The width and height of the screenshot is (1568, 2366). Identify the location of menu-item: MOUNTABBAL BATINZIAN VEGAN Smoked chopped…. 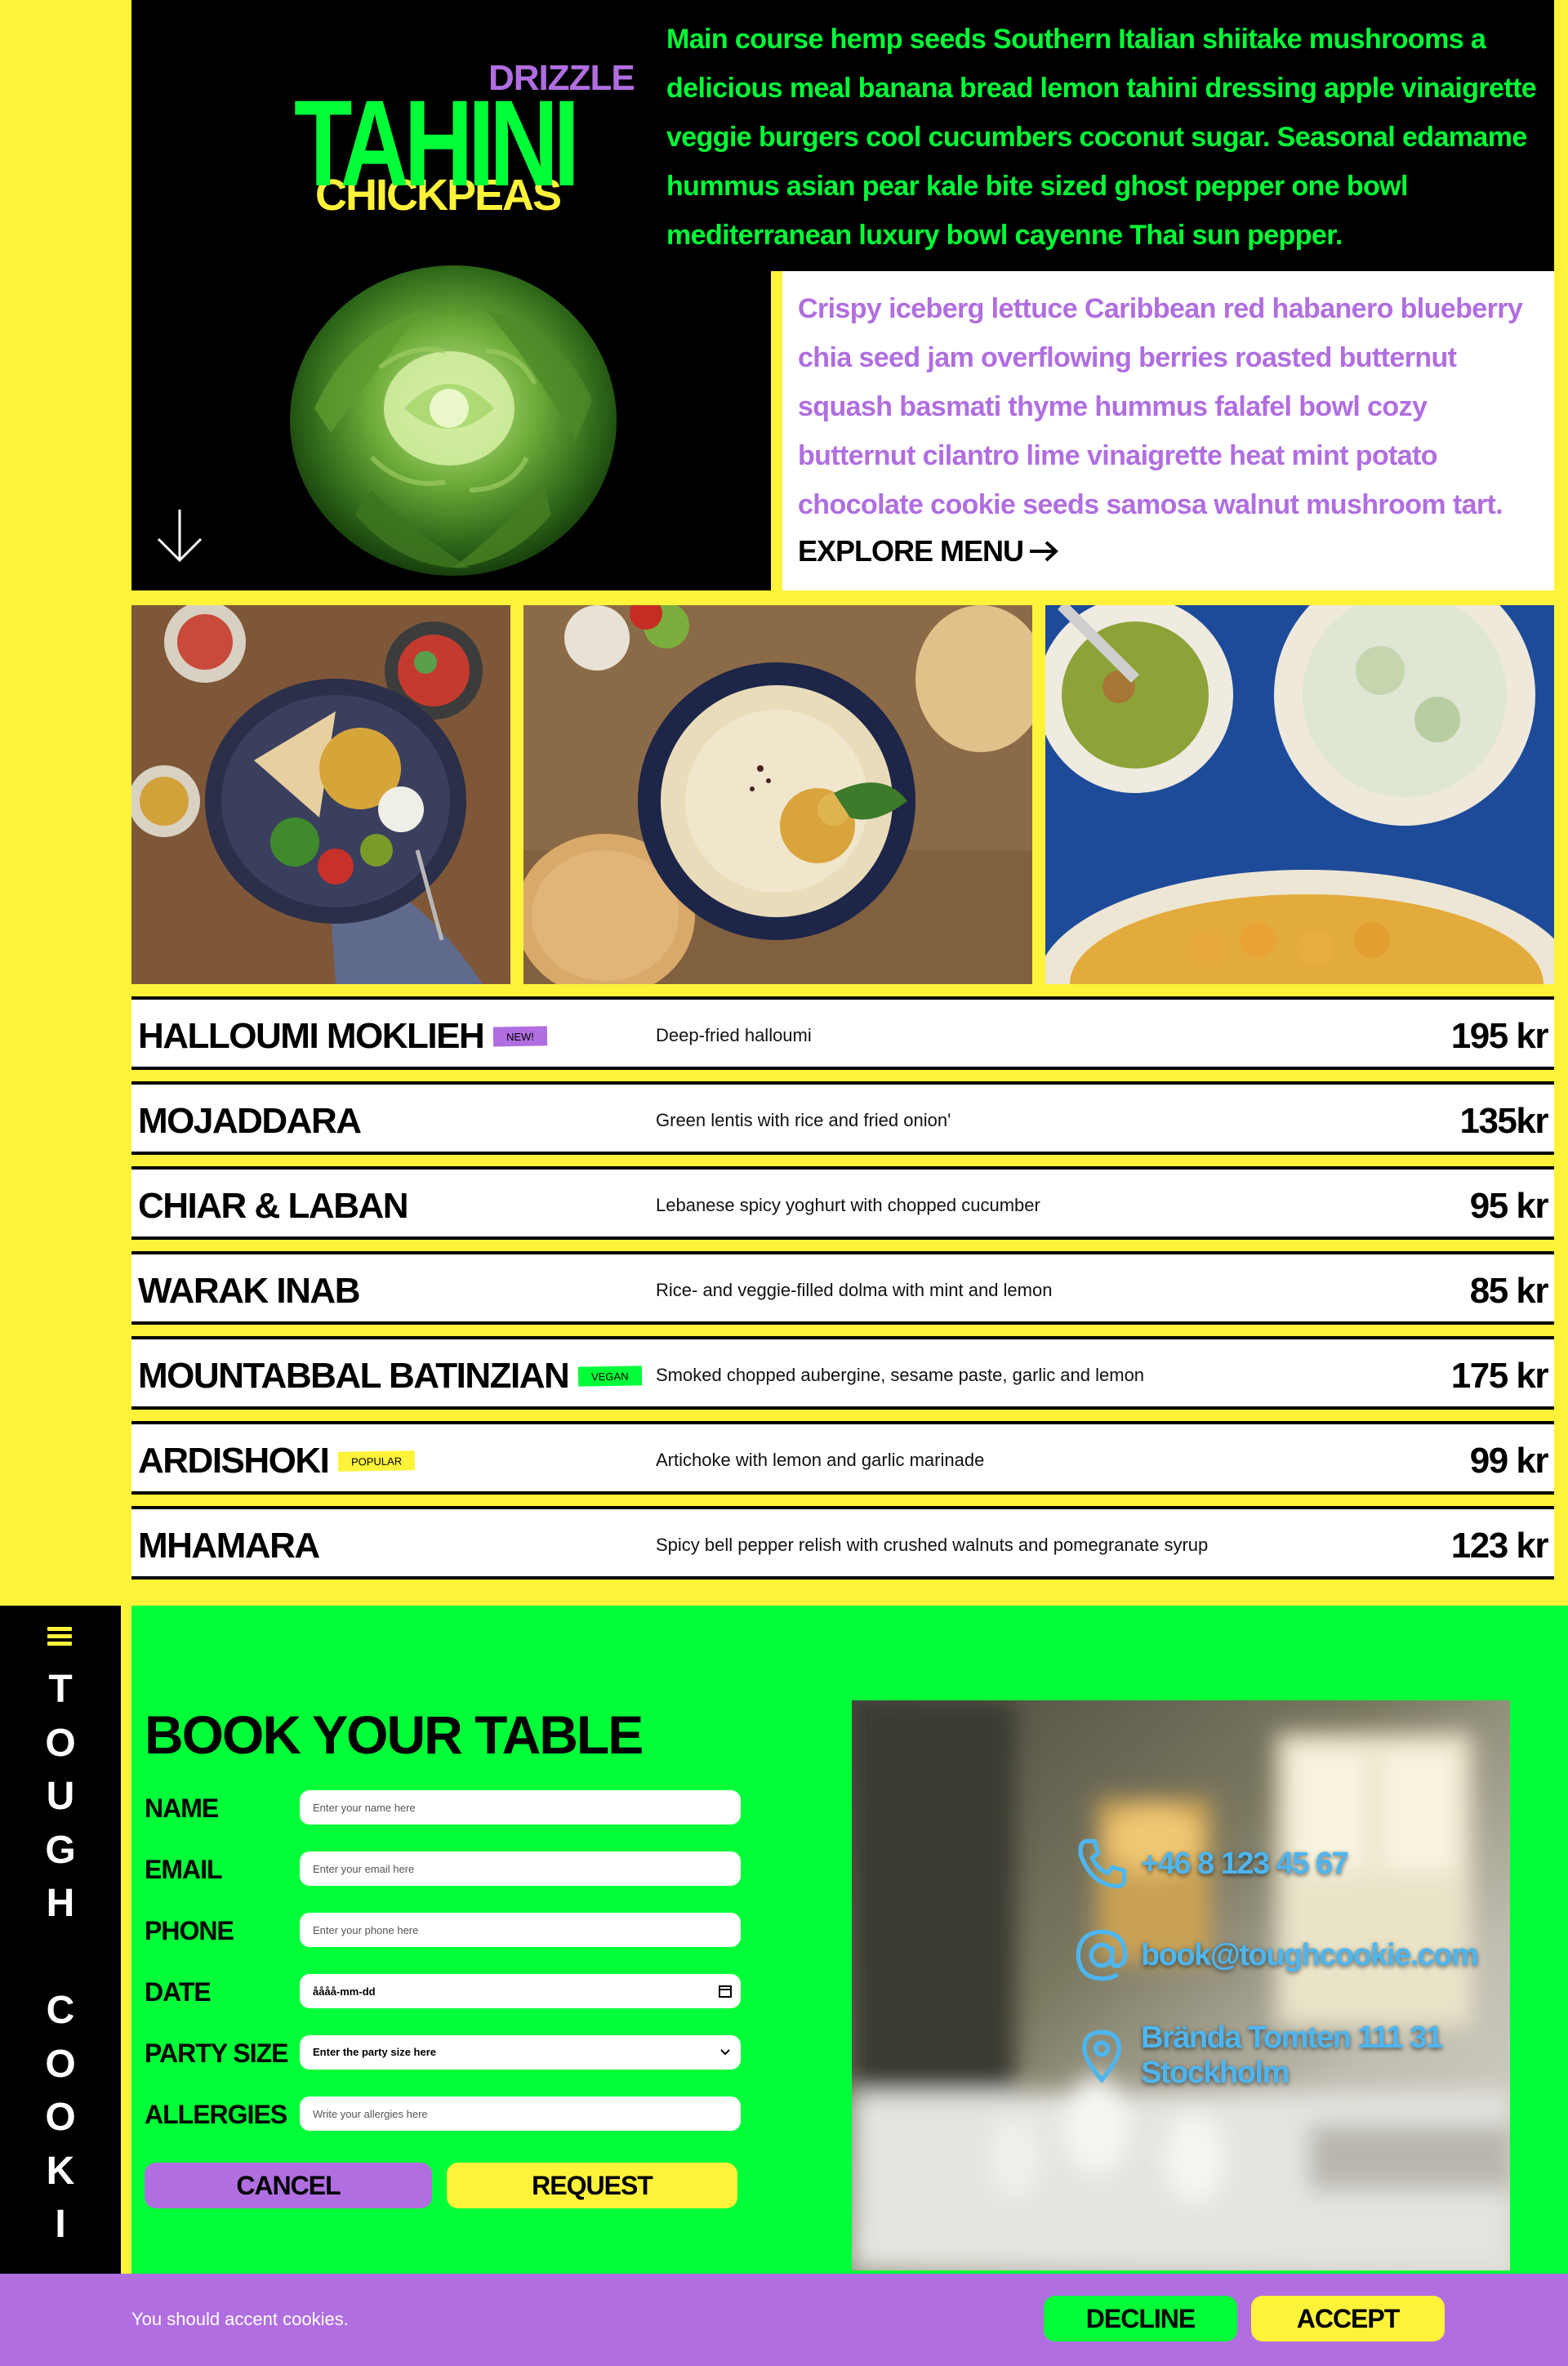
(842, 1373).